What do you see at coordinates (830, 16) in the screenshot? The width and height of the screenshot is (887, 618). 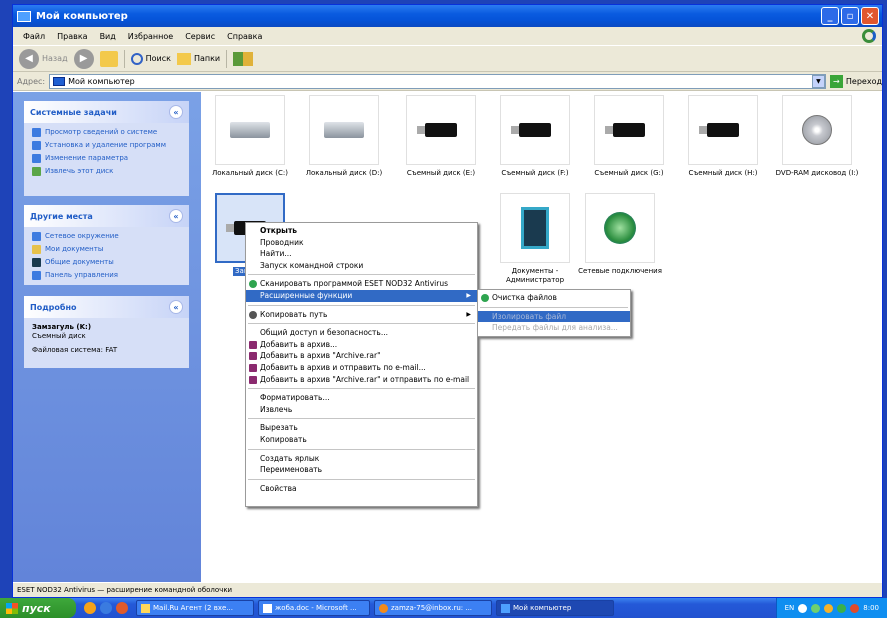 I see `minimize-button: _` at bounding box center [830, 16].